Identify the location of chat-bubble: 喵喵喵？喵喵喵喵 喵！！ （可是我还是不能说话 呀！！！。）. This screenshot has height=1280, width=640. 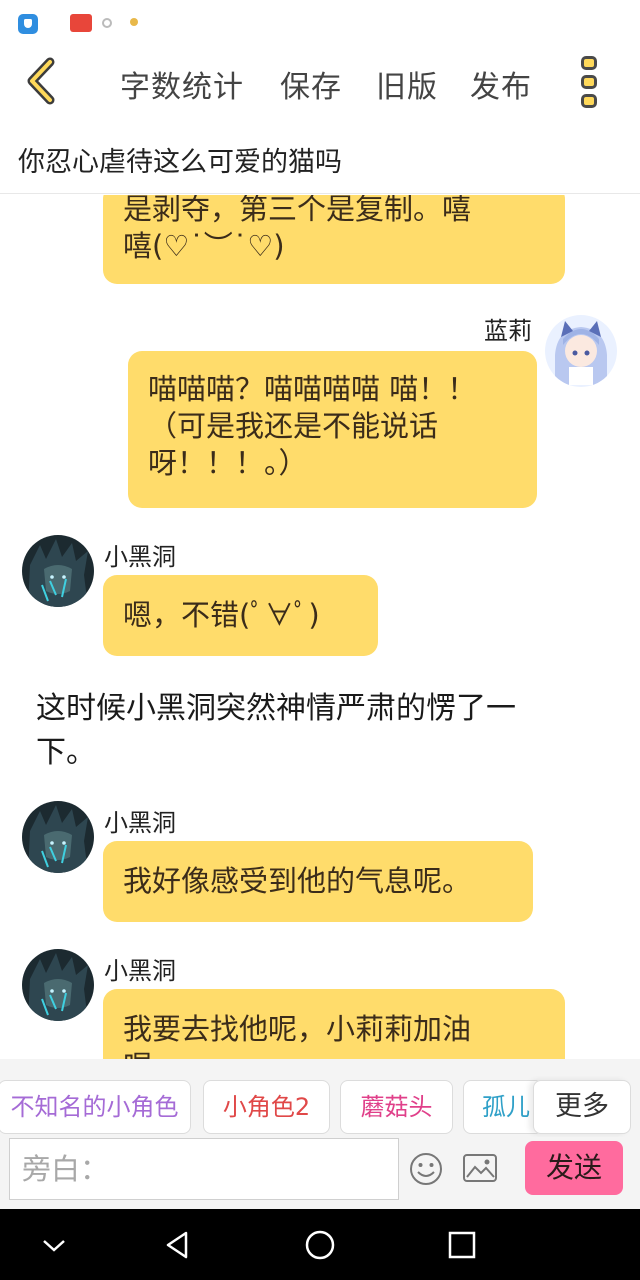
(332, 429).